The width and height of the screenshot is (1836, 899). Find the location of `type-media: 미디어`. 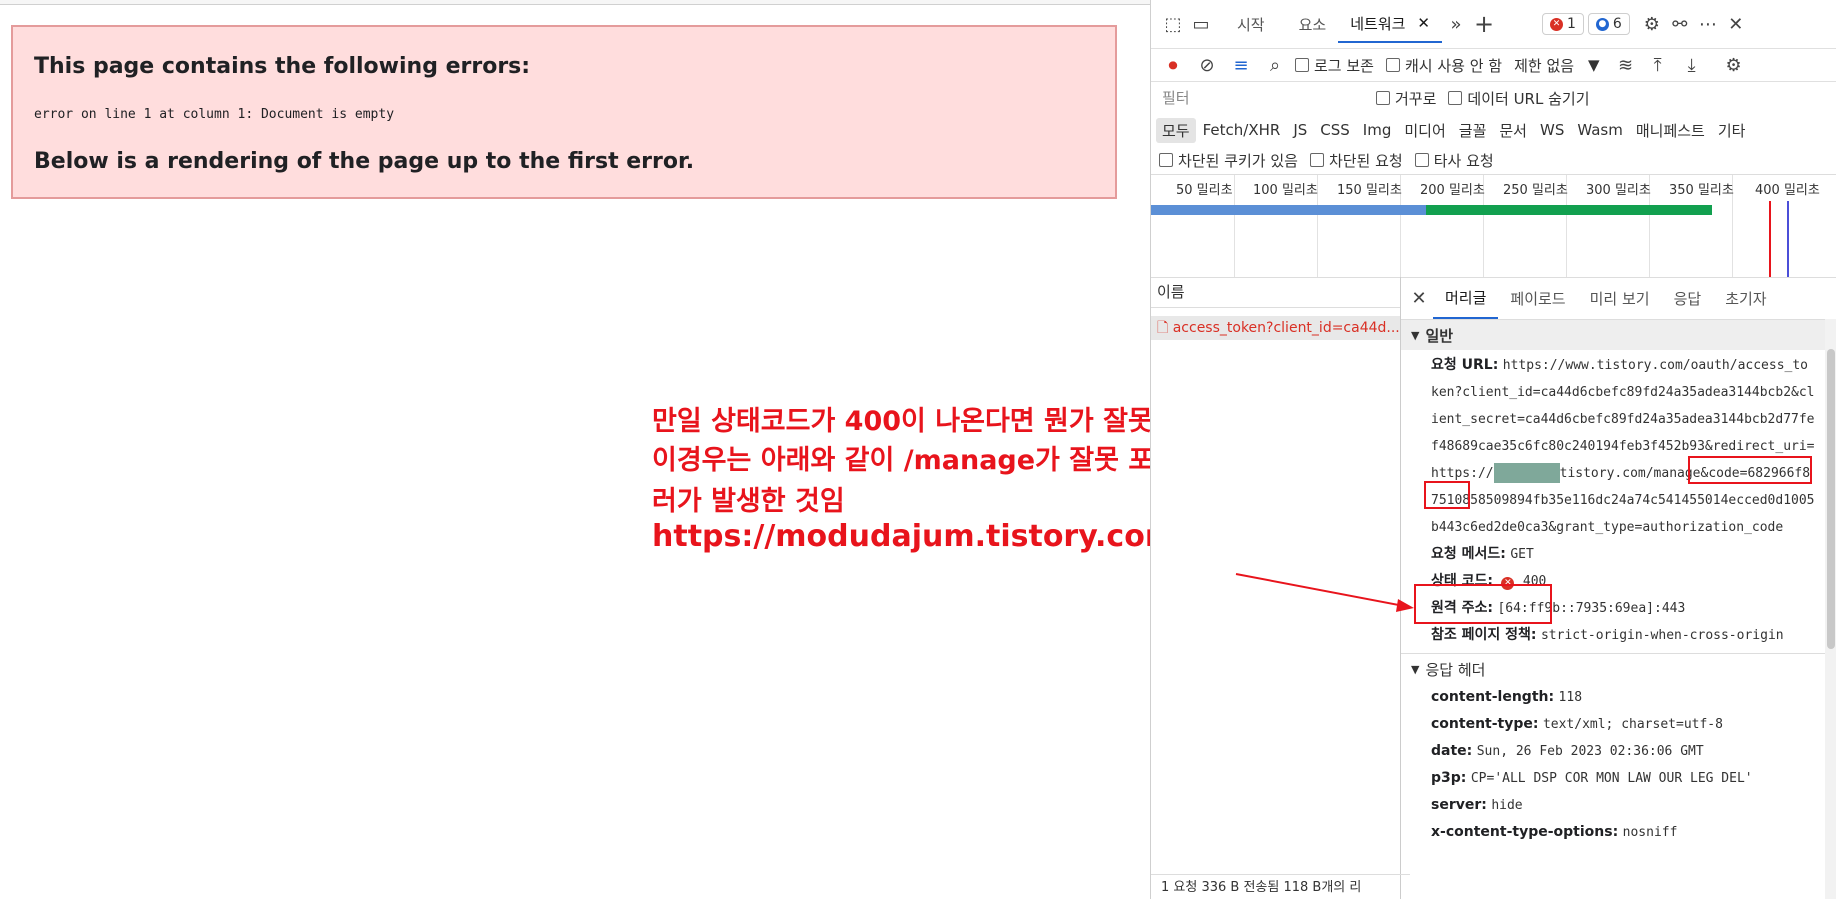

type-media: 미디어 is located at coordinates (1424, 130).